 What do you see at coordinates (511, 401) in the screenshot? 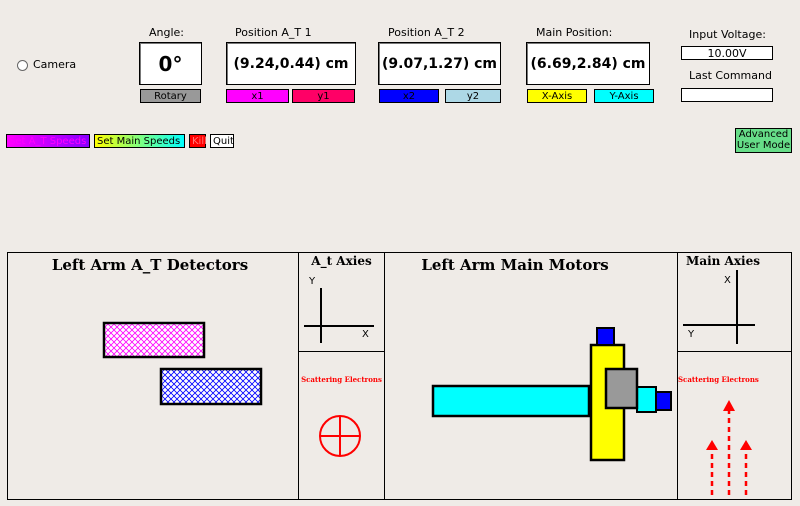
I see `main-motor-arm` at bounding box center [511, 401].